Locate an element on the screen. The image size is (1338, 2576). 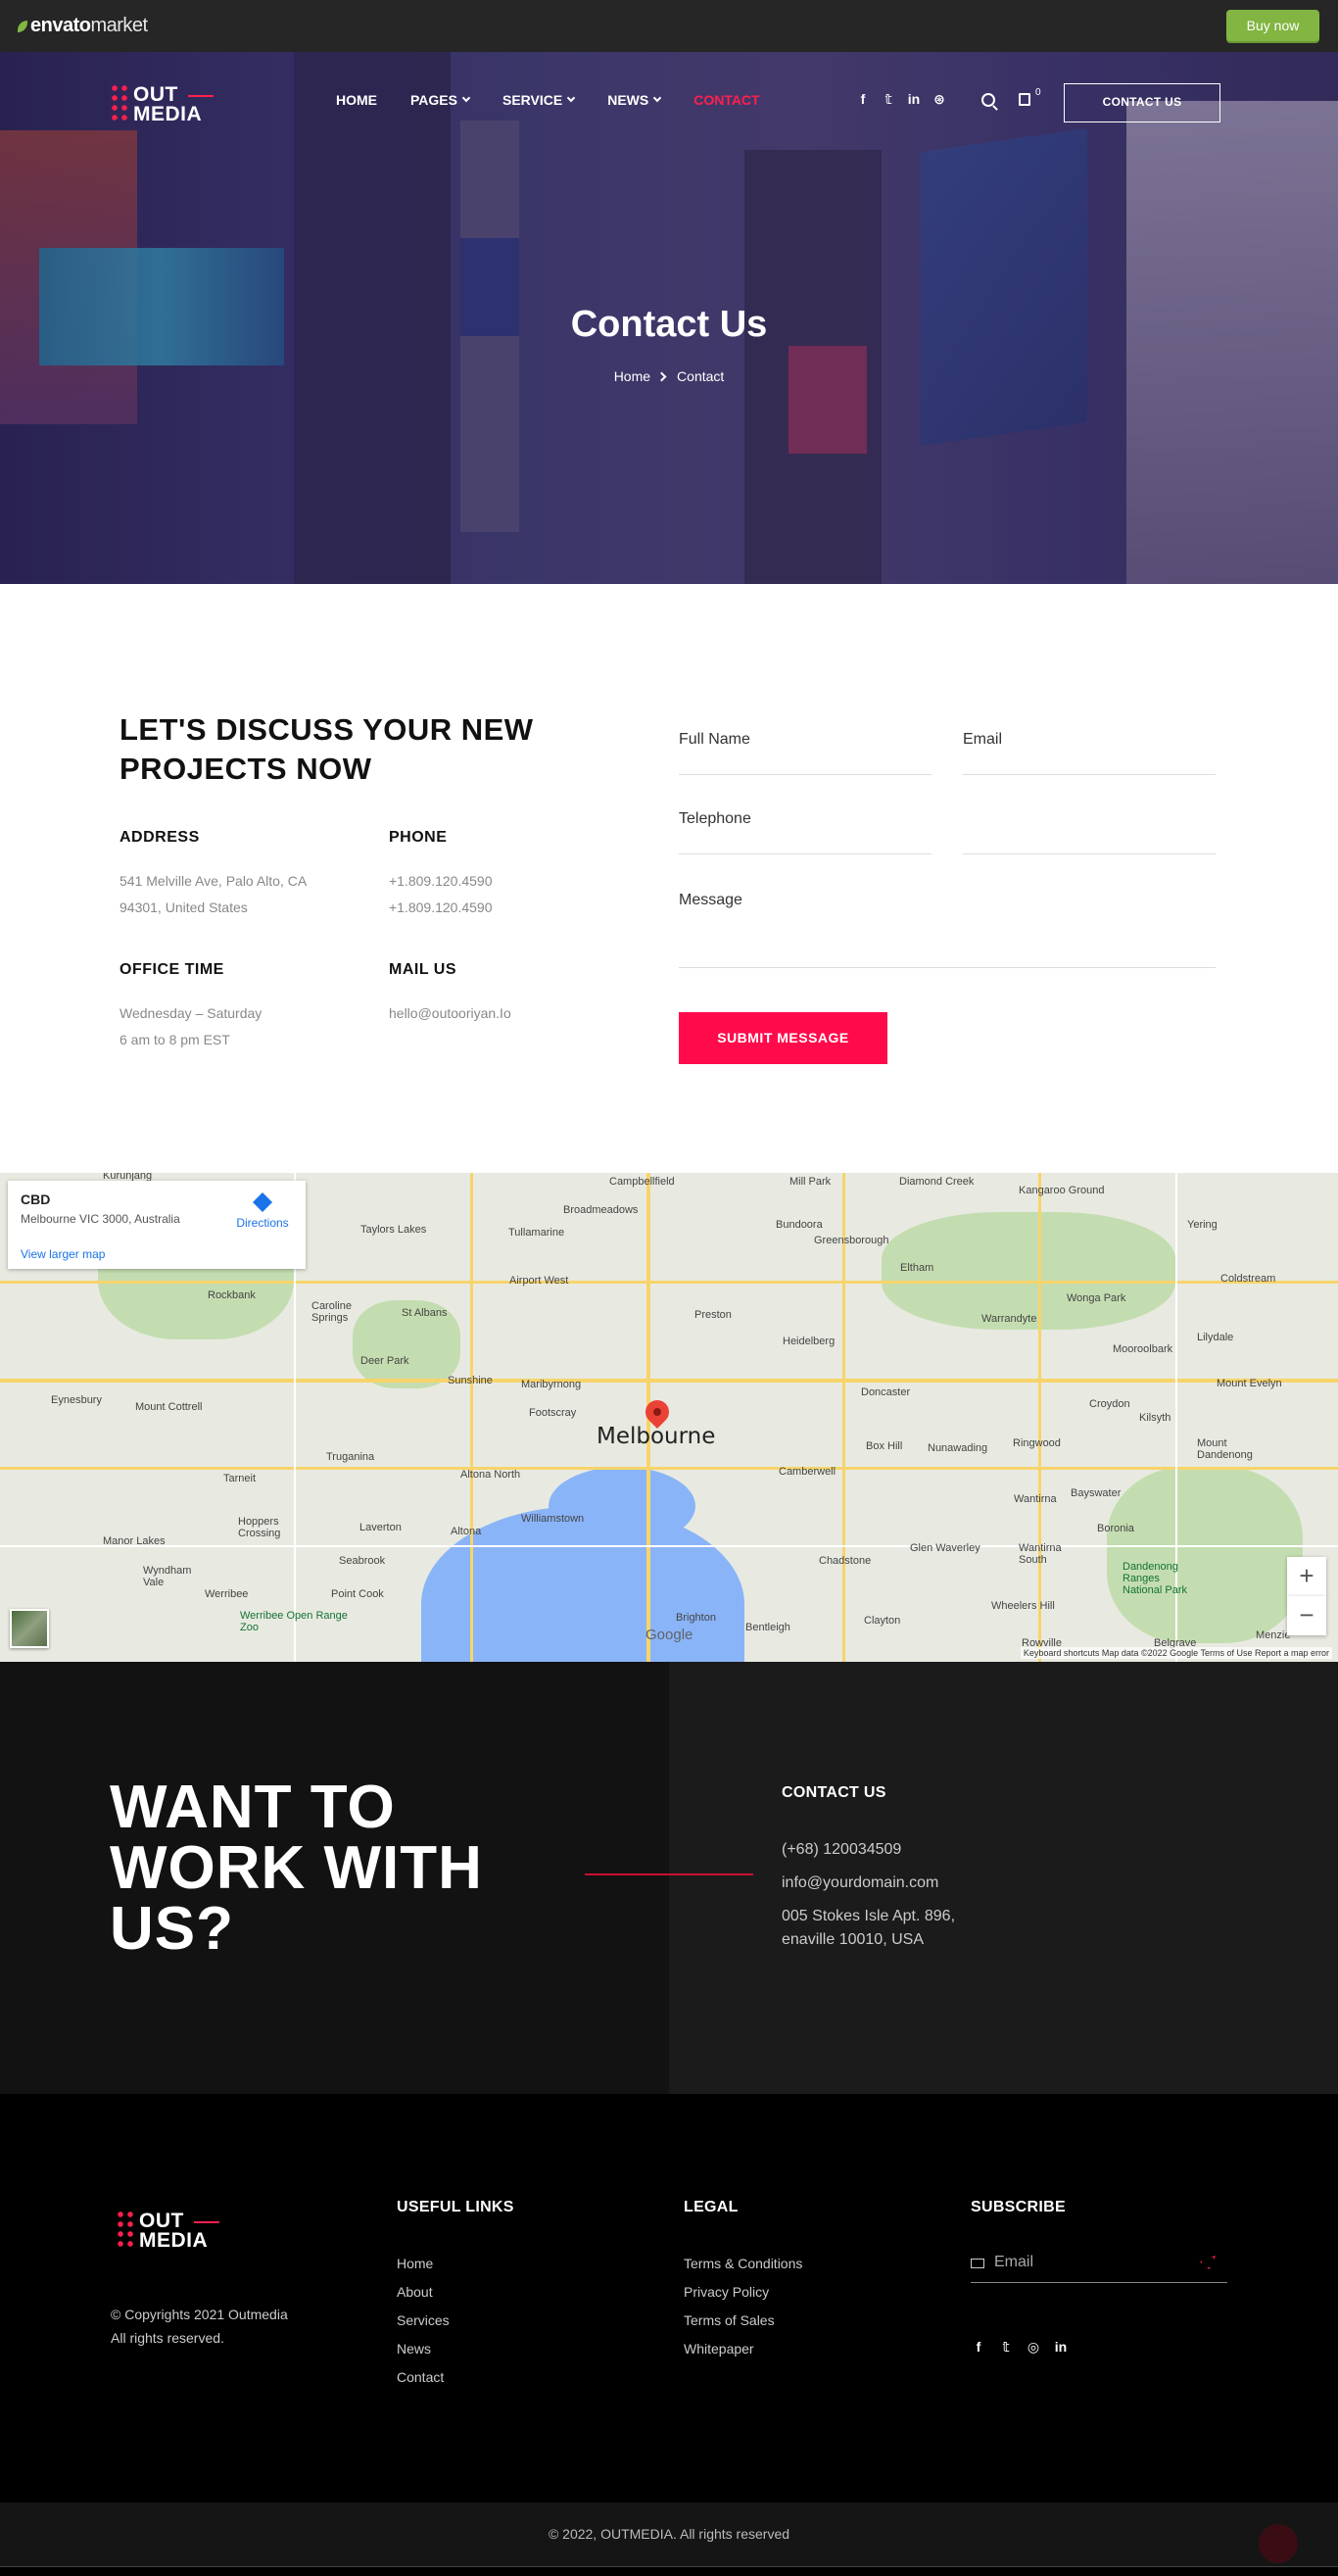
site-logo: OUT MEDIA is located at coordinates (163, 103).